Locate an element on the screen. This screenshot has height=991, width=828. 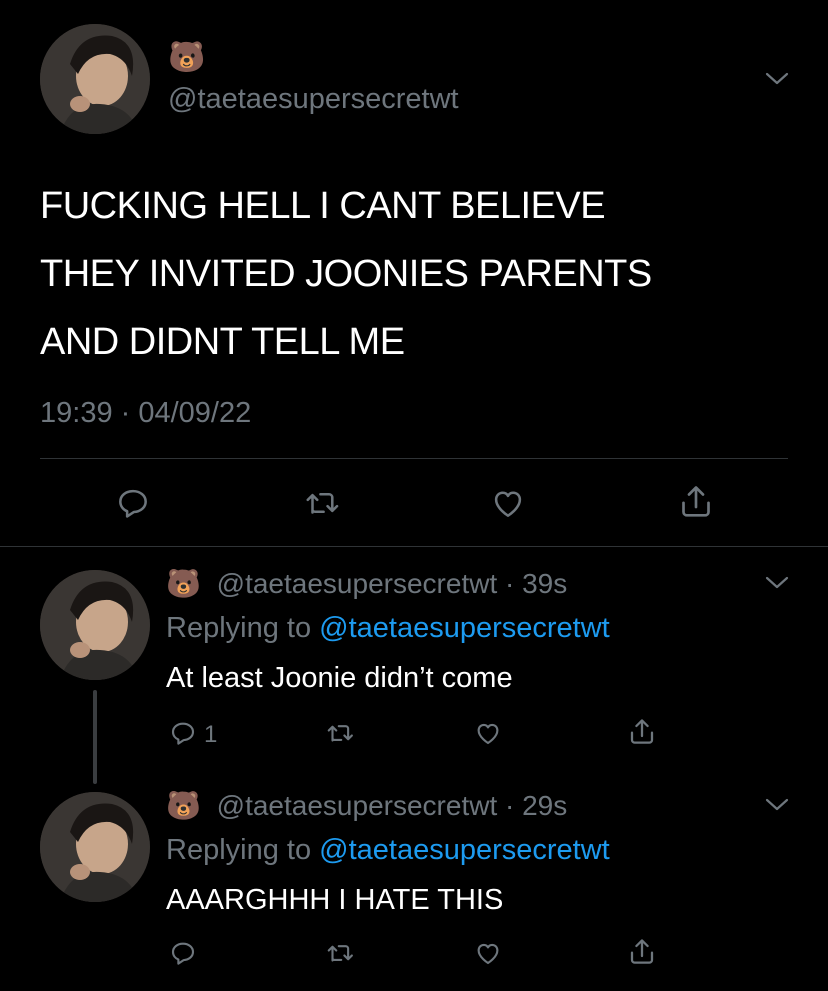
divider is located at coordinates (414, 458).